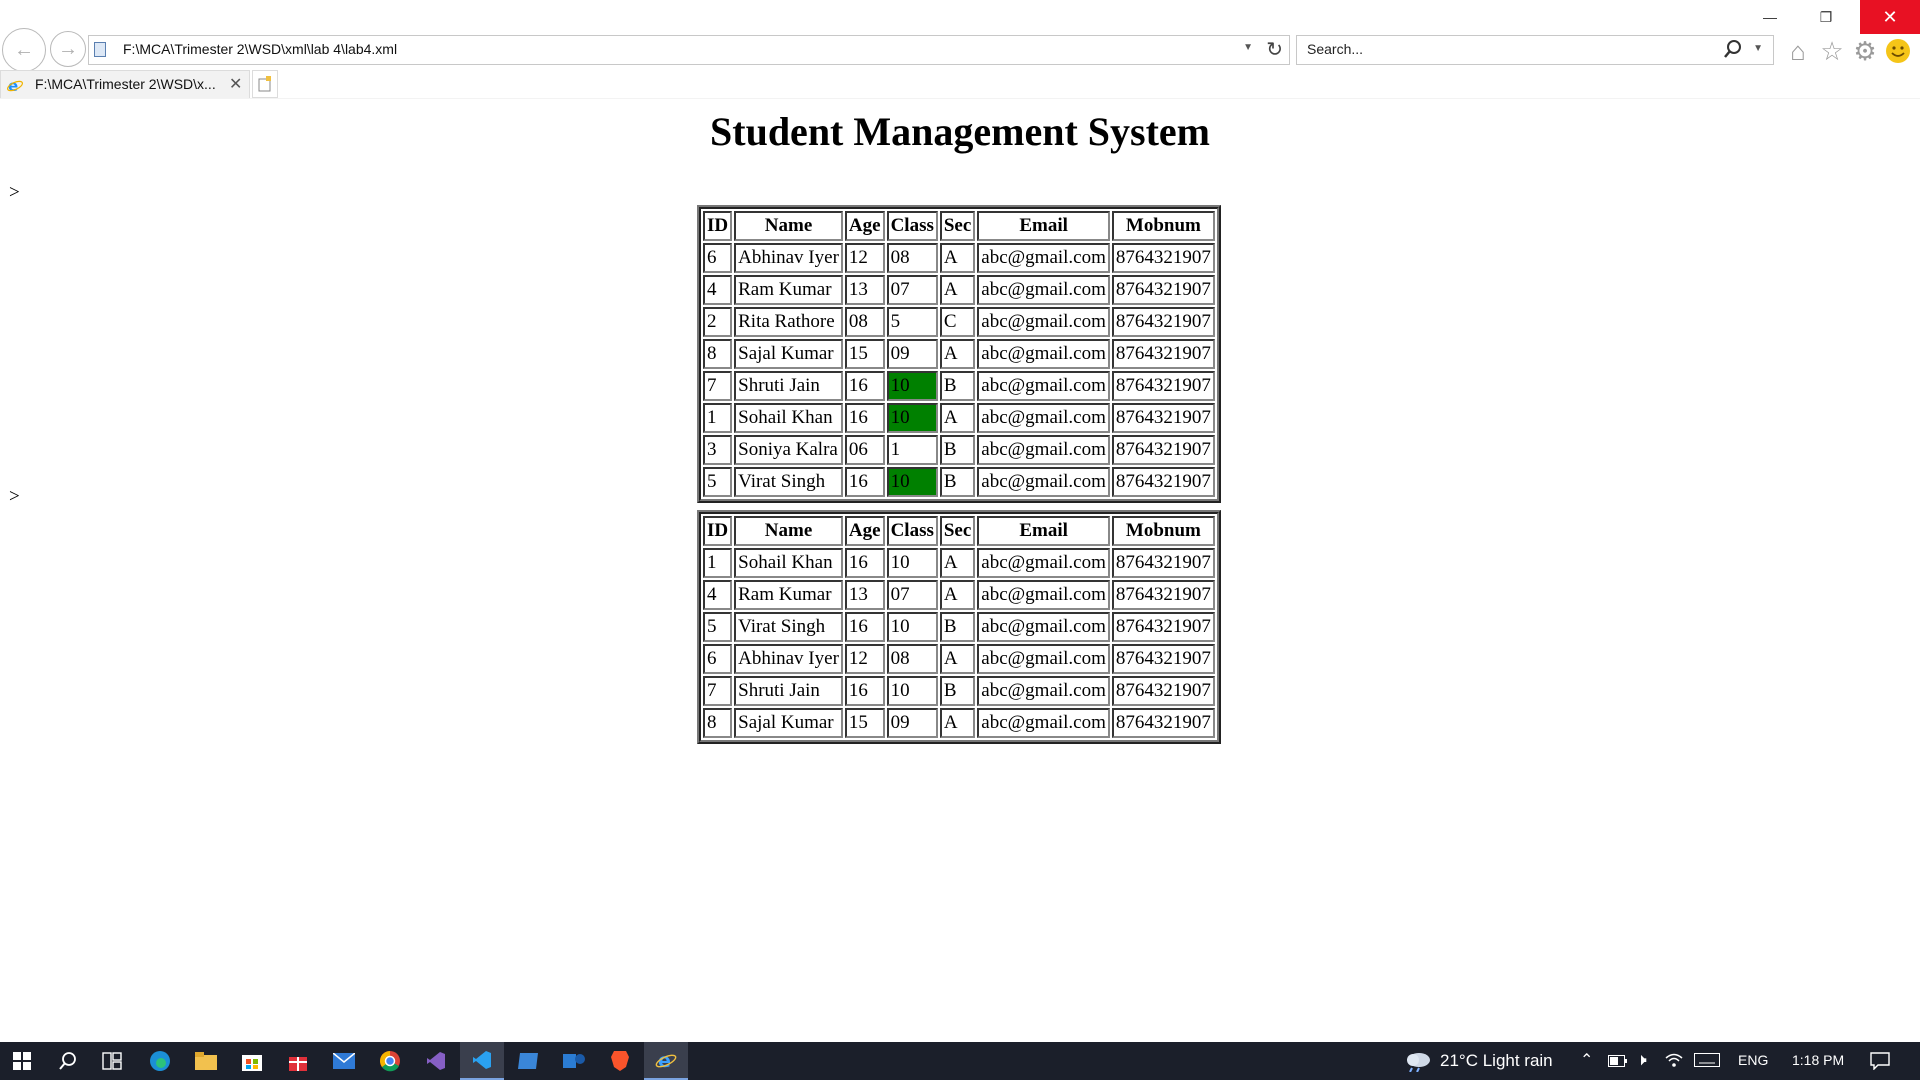 The width and height of the screenshot is (1920, 1080). What do you see at coordinates (1248, 47) in the screenshot?
I see `dropdown-icon: ▼` at bounding box center [1248, 47].